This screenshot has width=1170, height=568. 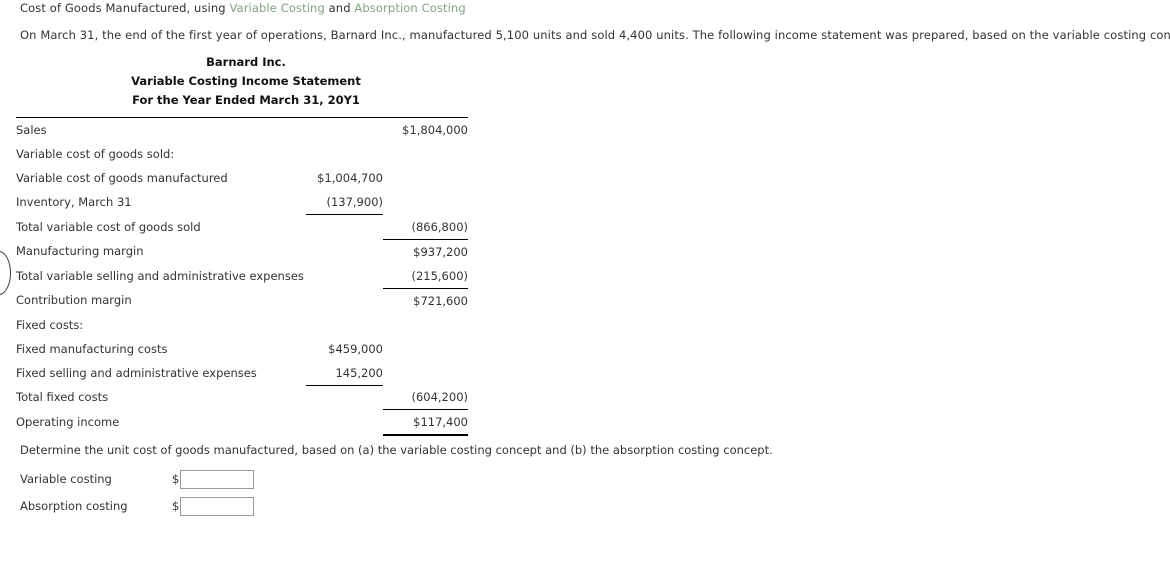 I want to click on row-amount-col2: $1,804,000, so click(x=425, y=129).